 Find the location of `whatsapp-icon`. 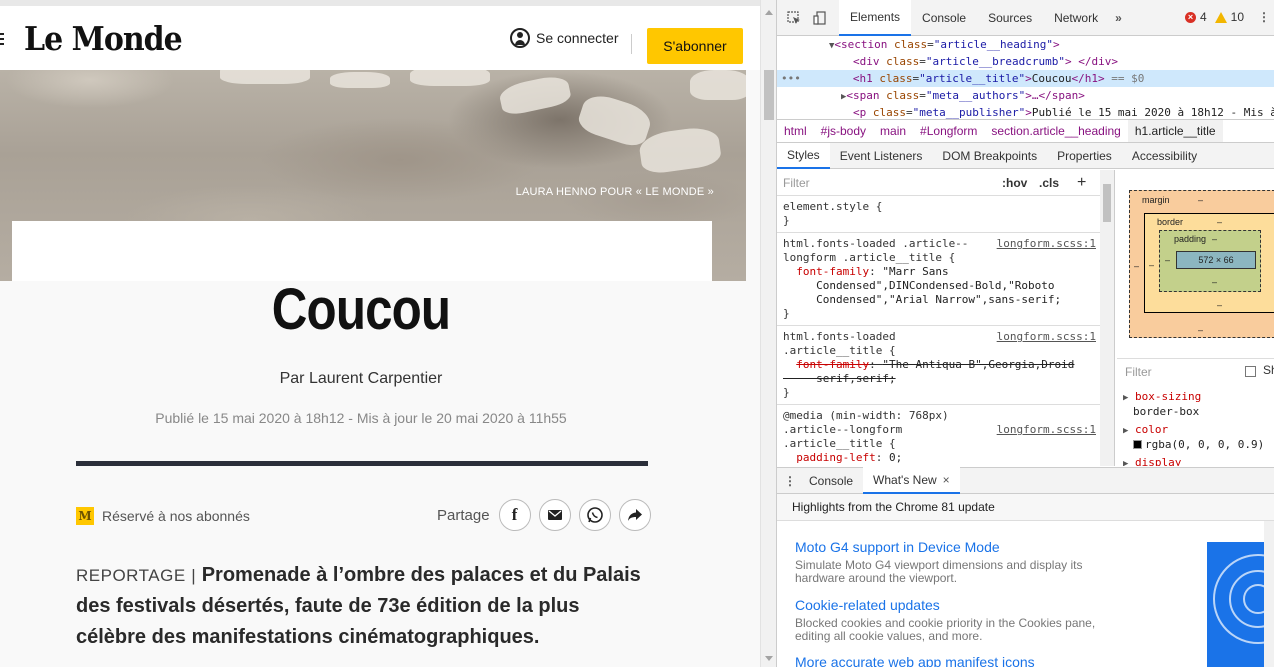

whatsapp-icon is located at coordinates (594, 515).